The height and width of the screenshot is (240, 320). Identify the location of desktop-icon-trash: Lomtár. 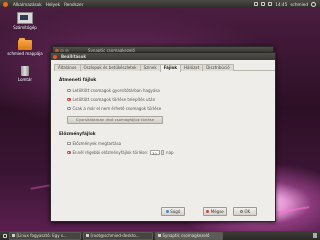
(25, 74).